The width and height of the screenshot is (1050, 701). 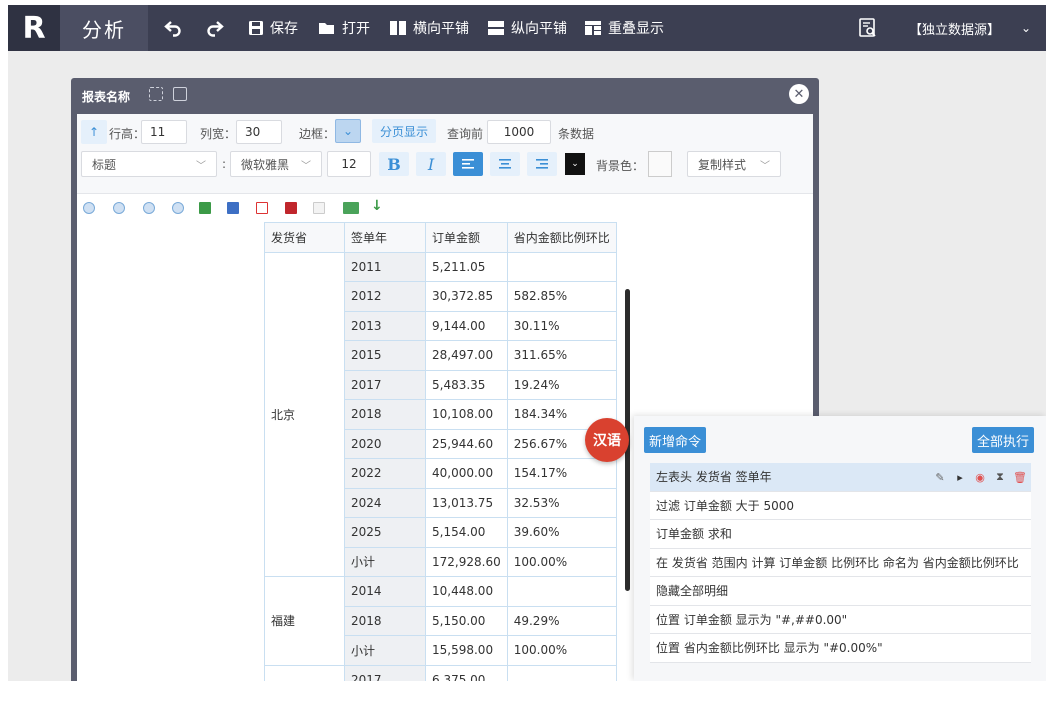 I want to click on list-item: 隐藏全部明细, so click(x=840, y=591).